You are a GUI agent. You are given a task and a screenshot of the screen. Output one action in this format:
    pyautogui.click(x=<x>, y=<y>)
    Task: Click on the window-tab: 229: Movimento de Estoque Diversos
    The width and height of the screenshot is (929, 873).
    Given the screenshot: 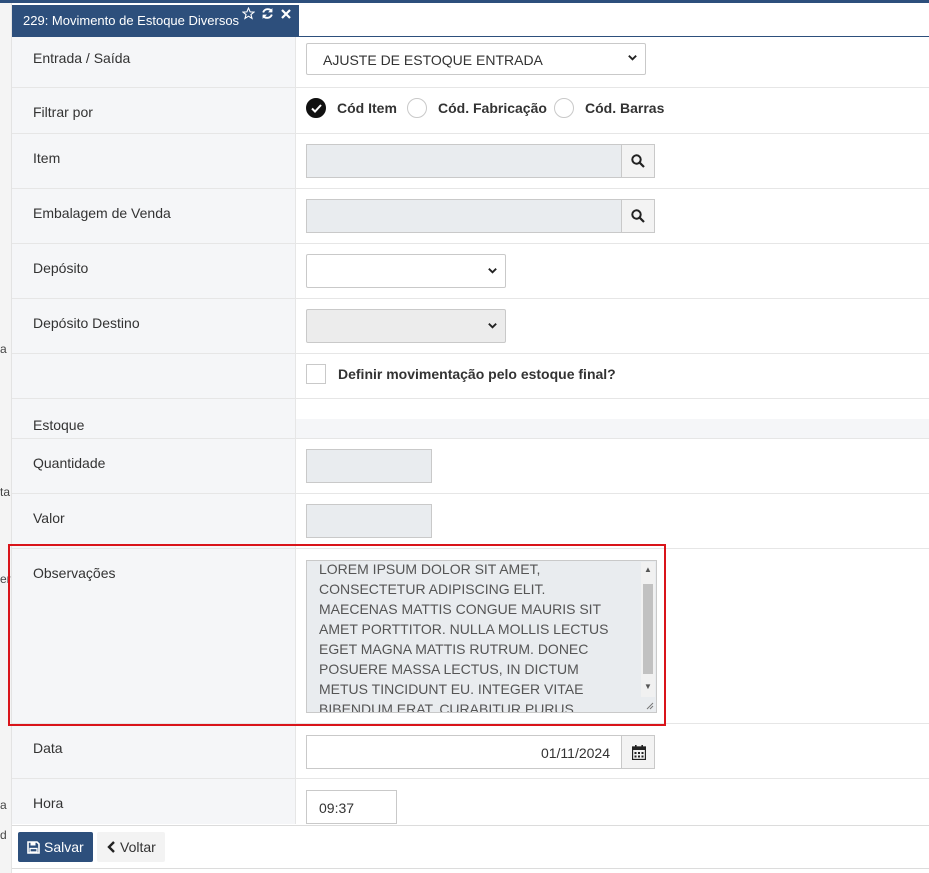 What is the action you would take?
    pyautogui.click(x=155, y=20)
    